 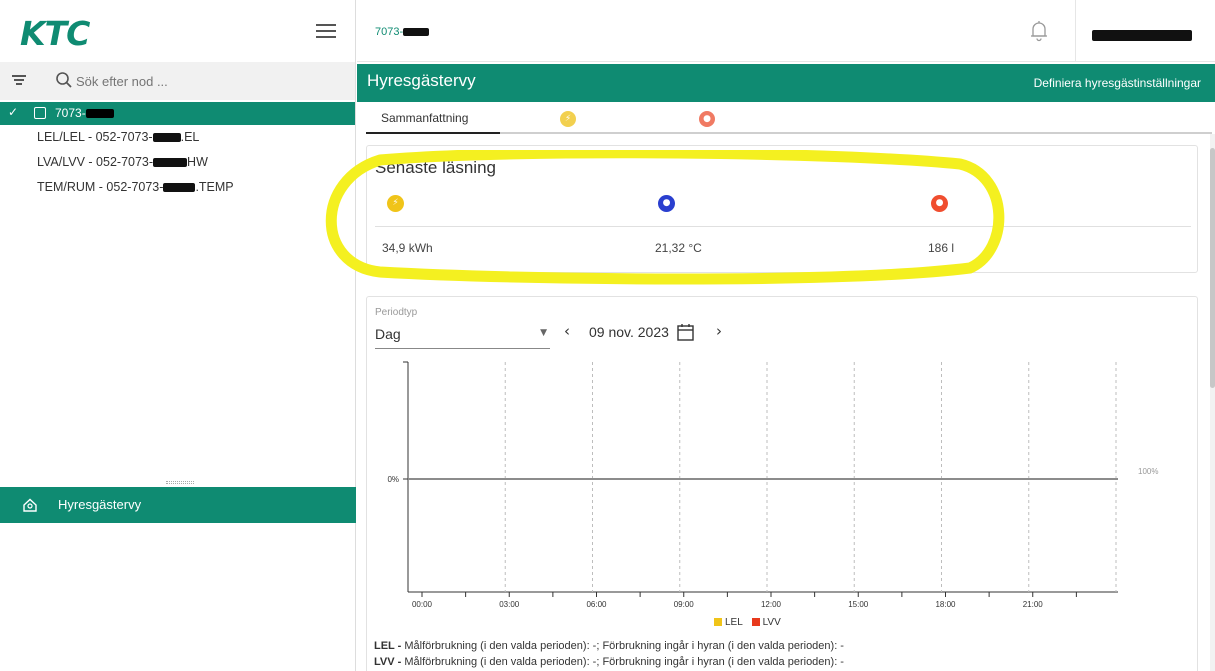 What do you see at coordinates (462, 336) in the screenshot?
I see `period-type-select: Dag ▼` at bounding box center [462, 336].